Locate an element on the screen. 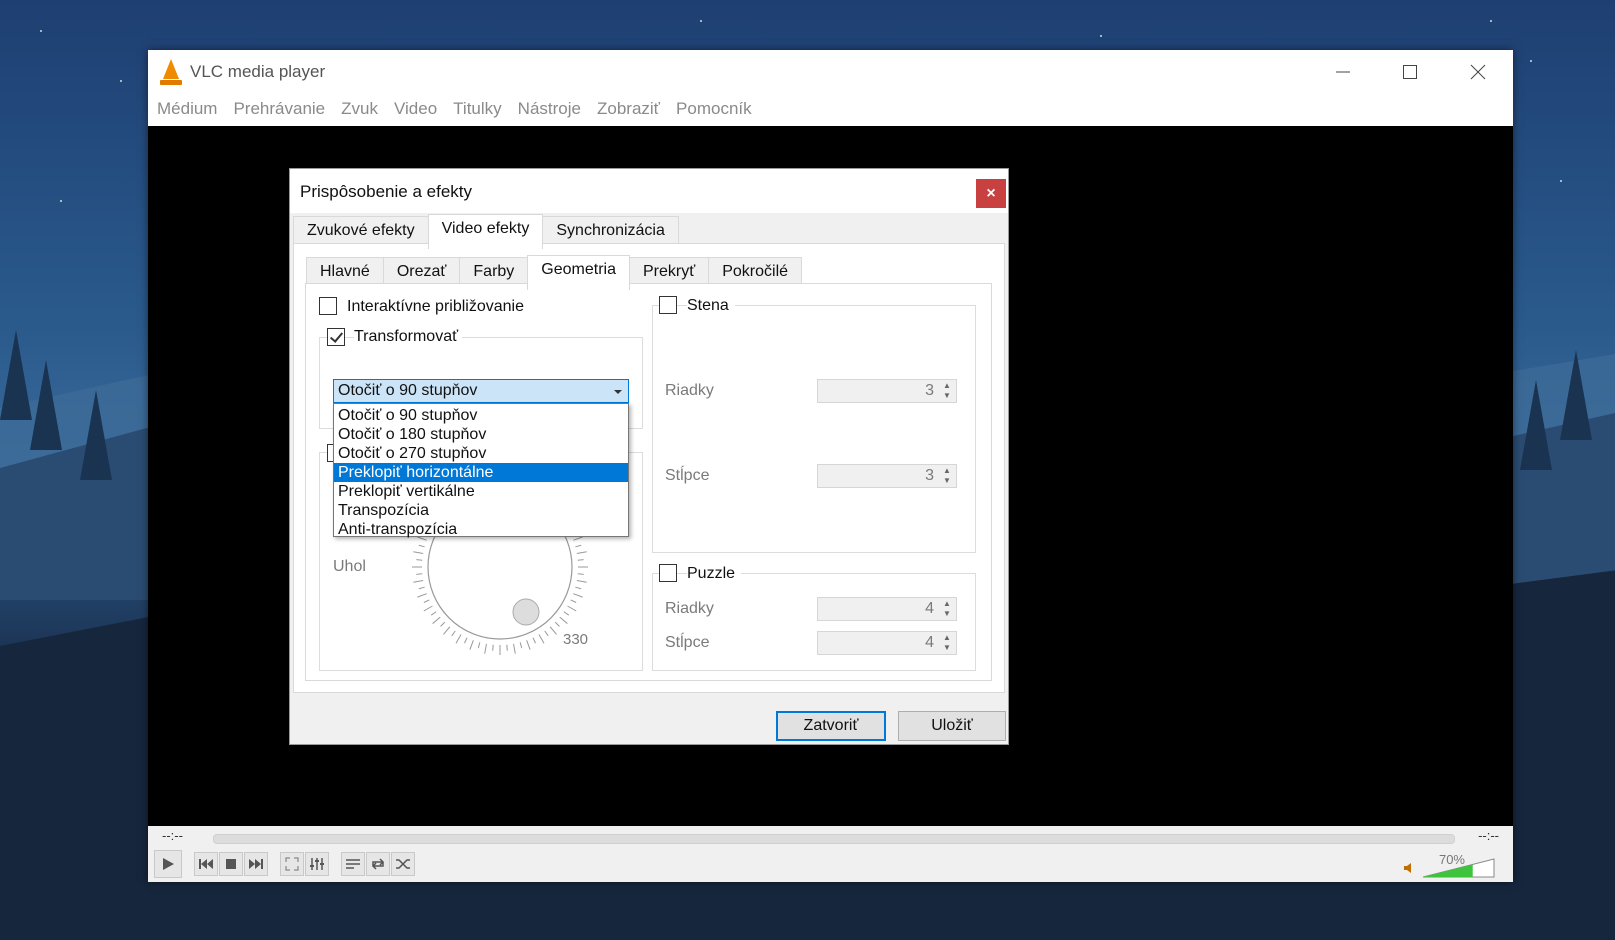 This screenshot has height=940, width=1615. menu-subtitles: Titulky is located at coordinates (477, 109).